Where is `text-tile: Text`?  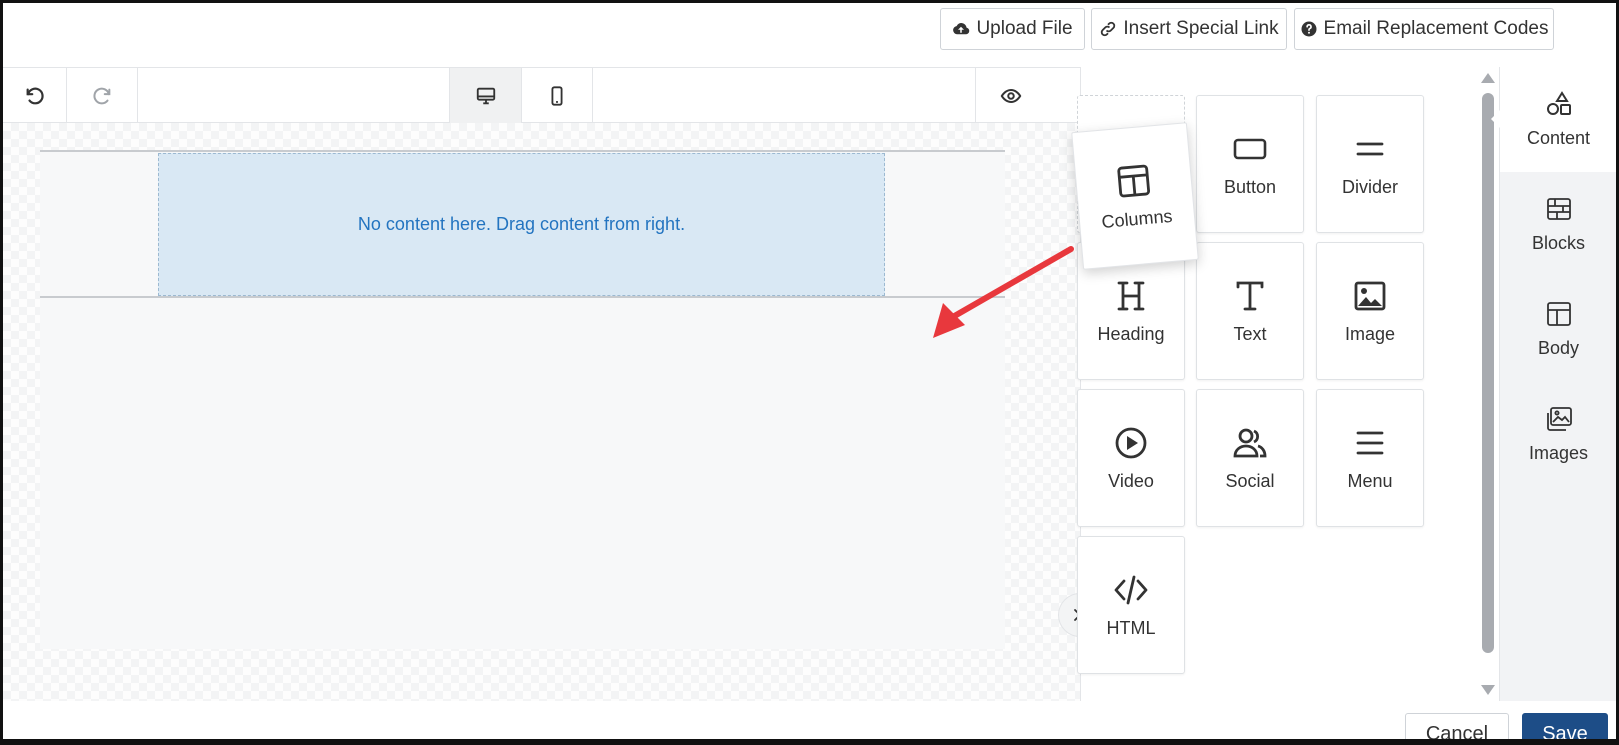
text-tile: Text is located at coordinates (1250, 311).